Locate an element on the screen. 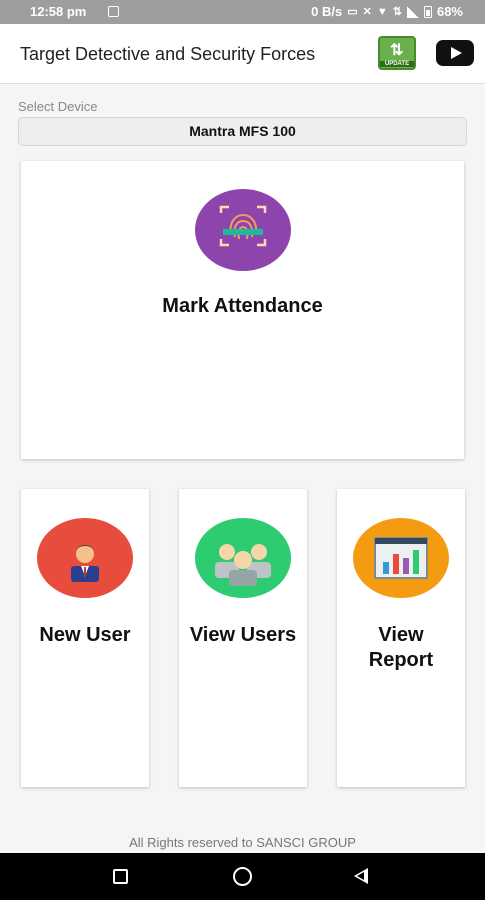  status-bar: 12:58 pm 0 B/s ▭ ✕ ▼ ⇅ 68% is located at coordinates (242, 12).